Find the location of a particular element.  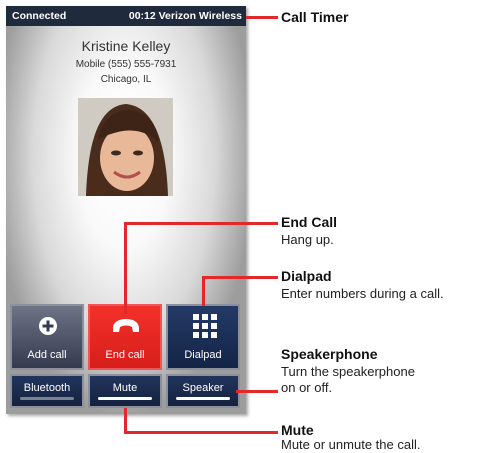

dialpad-label: Dialpad is located at coordinates (203, 355).